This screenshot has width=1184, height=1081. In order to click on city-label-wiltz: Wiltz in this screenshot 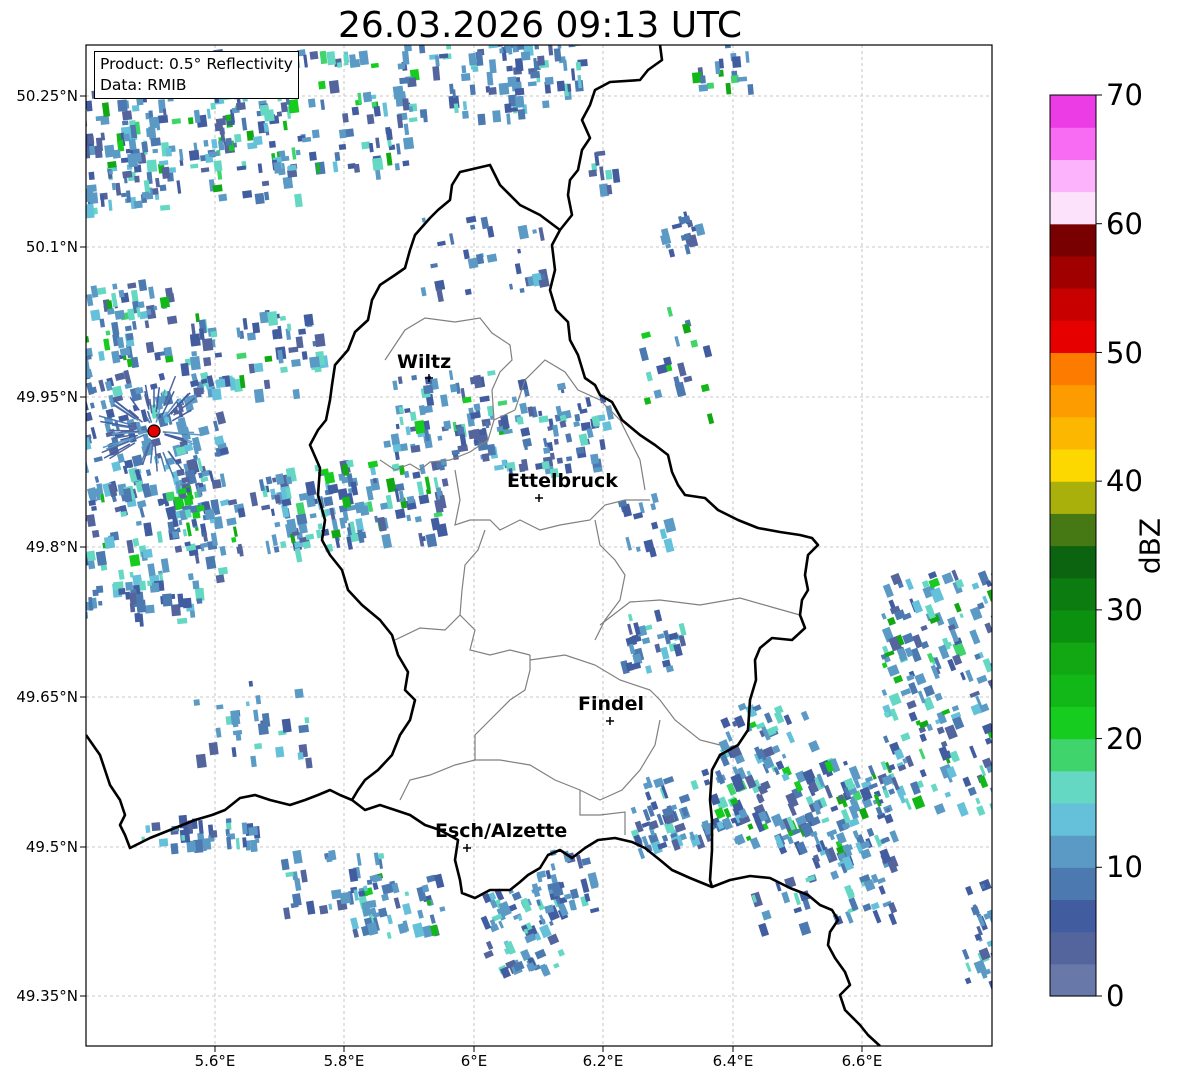, I will do `click(424, 362)`.